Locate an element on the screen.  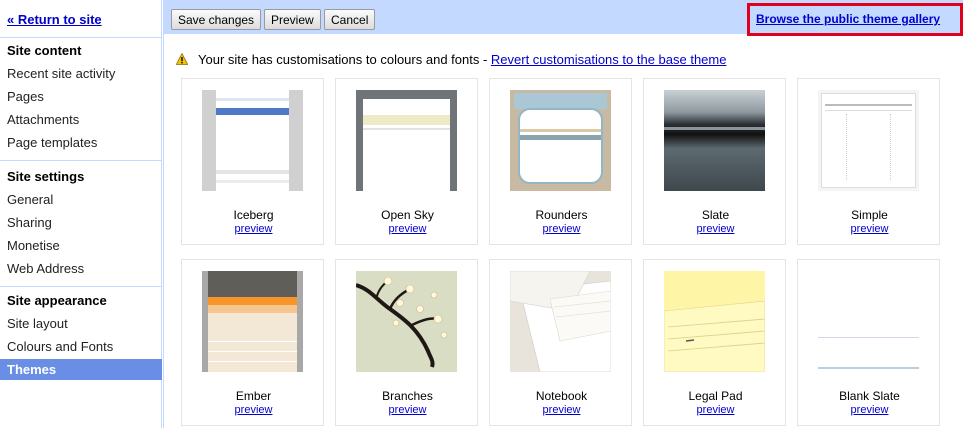
theme-name: Simple is located at coordinates (869, 215).